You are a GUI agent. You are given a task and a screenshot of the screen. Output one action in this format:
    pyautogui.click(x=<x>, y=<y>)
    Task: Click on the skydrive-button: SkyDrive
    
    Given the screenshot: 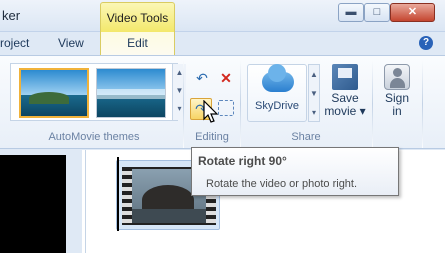 What is the action you would take?
    pyautogui.click(x=277, y=93)
    